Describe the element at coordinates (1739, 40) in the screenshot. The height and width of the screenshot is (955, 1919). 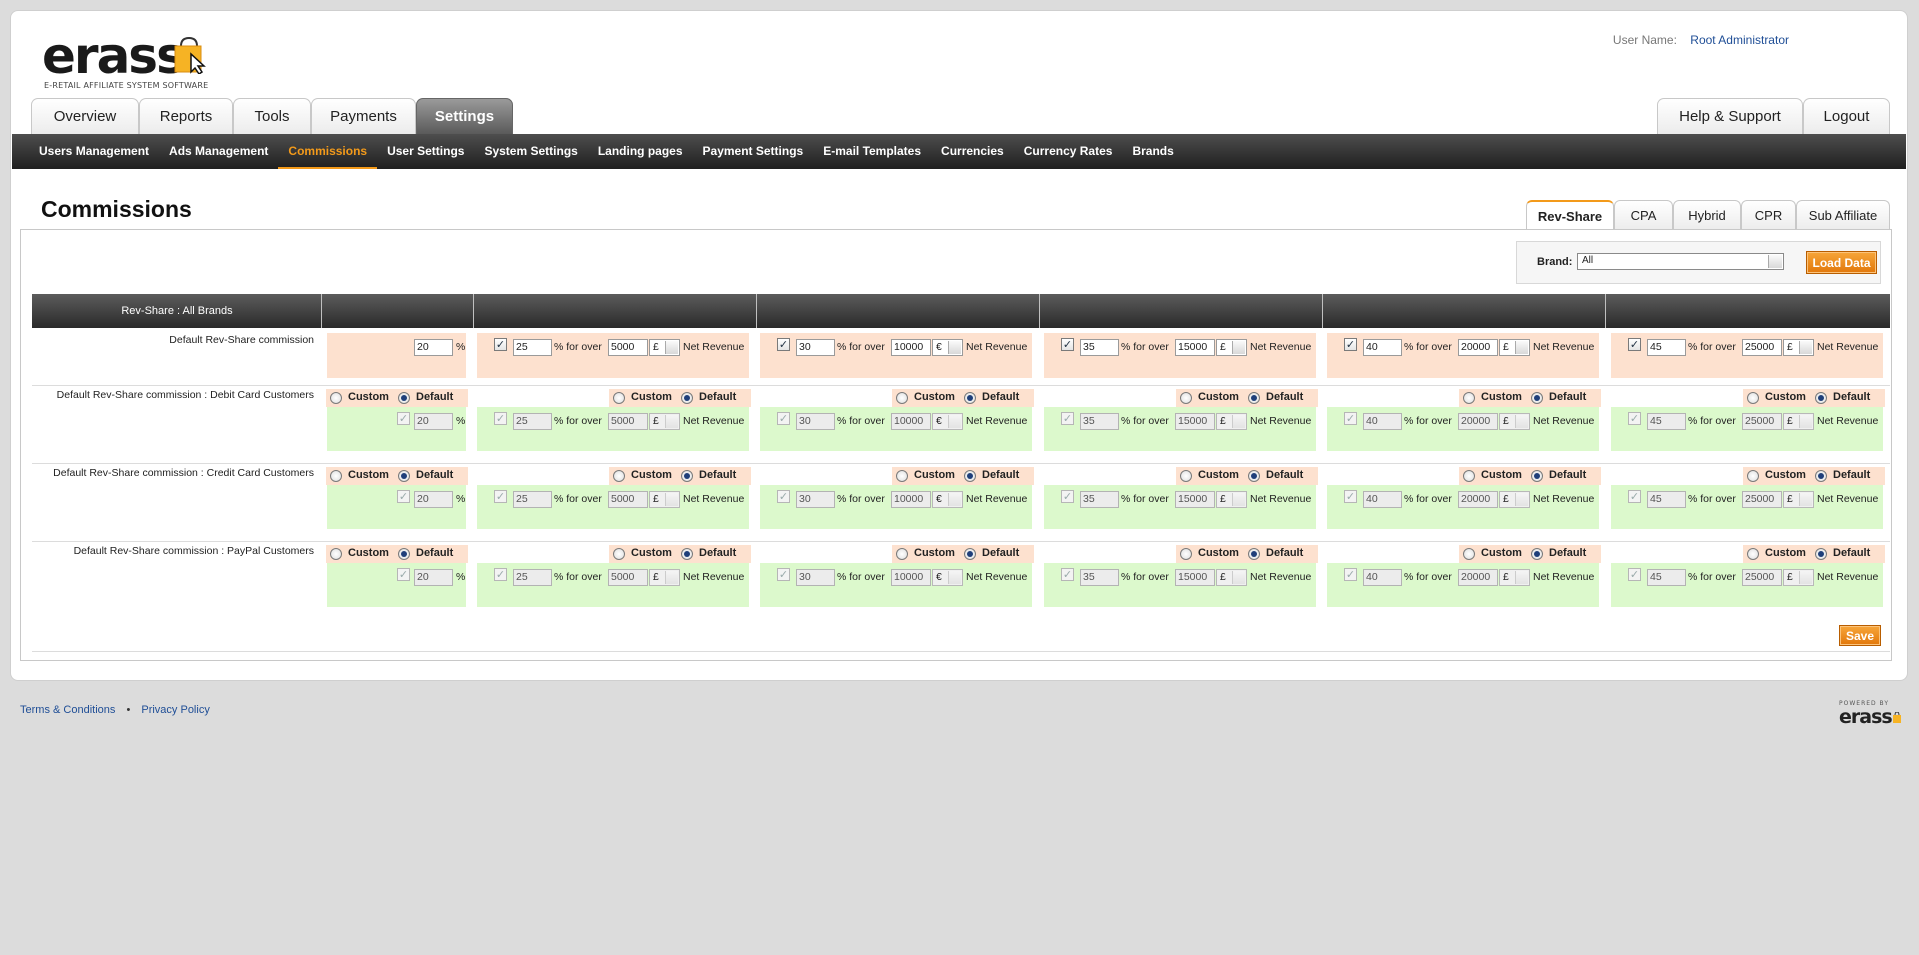
I see `user-name-link: Root Administrator` at that location.